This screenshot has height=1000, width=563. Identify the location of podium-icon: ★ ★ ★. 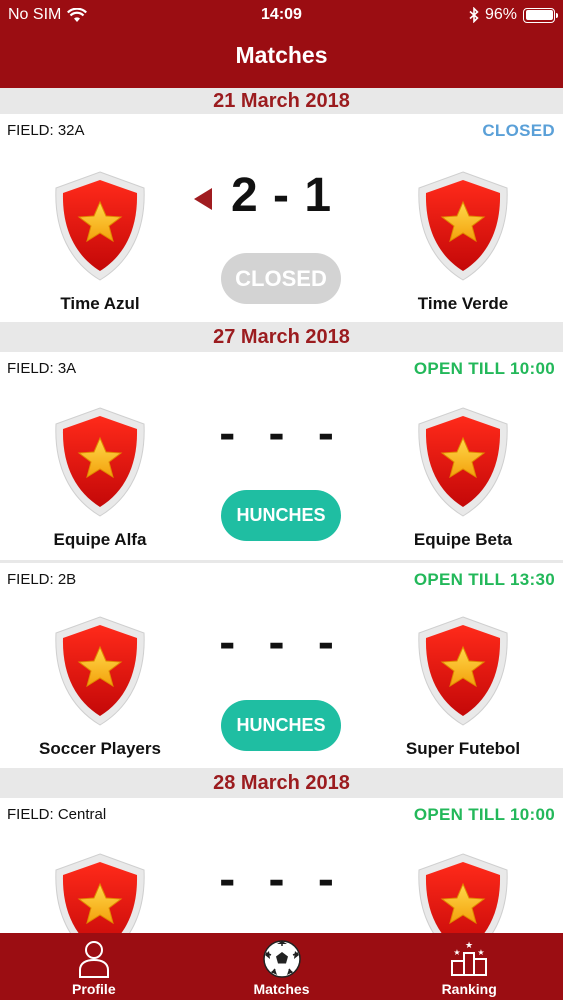
(469, 958).